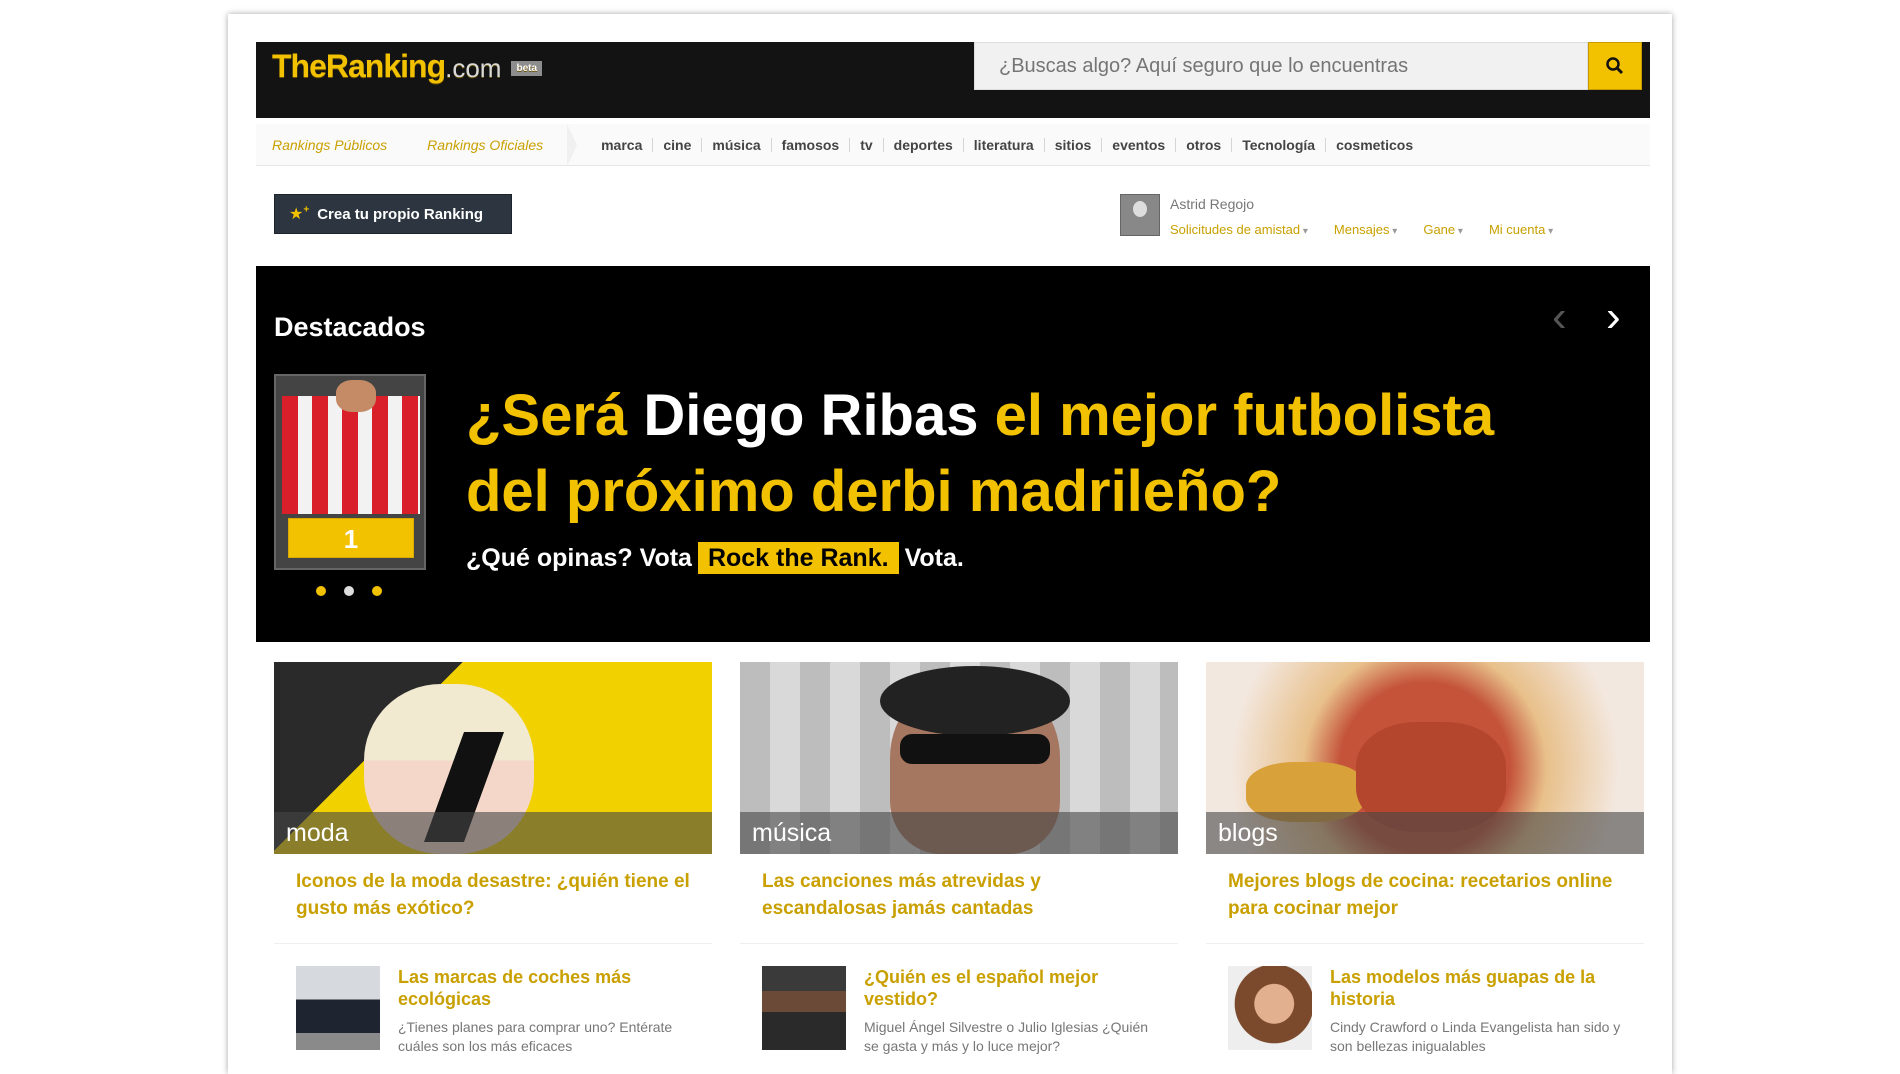 Image resolution: width=1900 pixels, height=1074 pixels. I want to click on search-box, so click(1281, 66).